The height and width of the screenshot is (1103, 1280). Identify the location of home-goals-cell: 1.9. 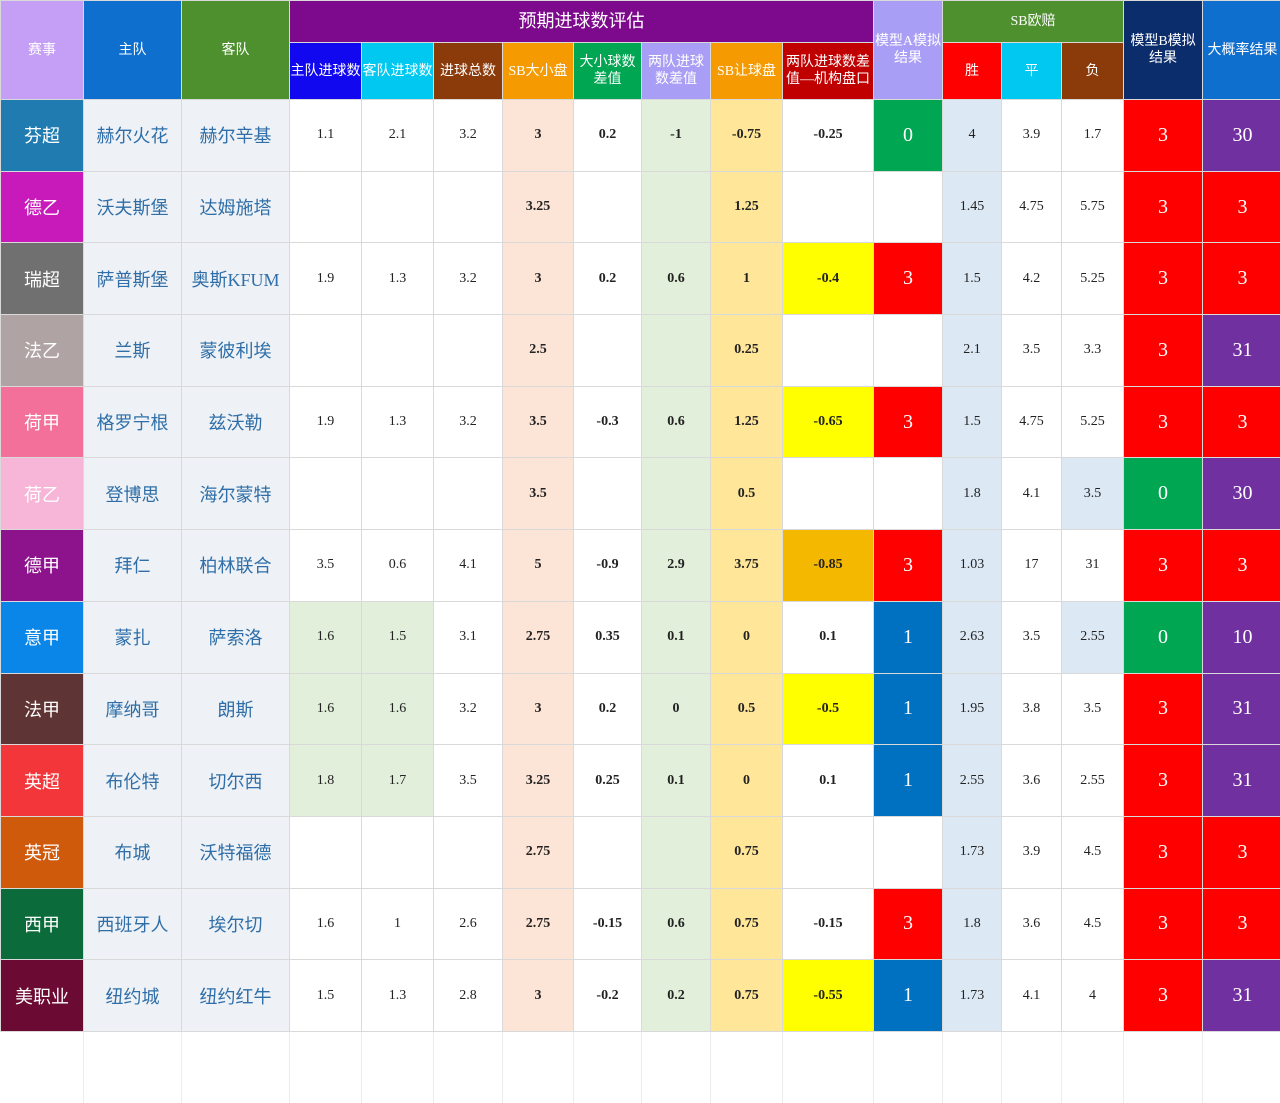
(326, 279).